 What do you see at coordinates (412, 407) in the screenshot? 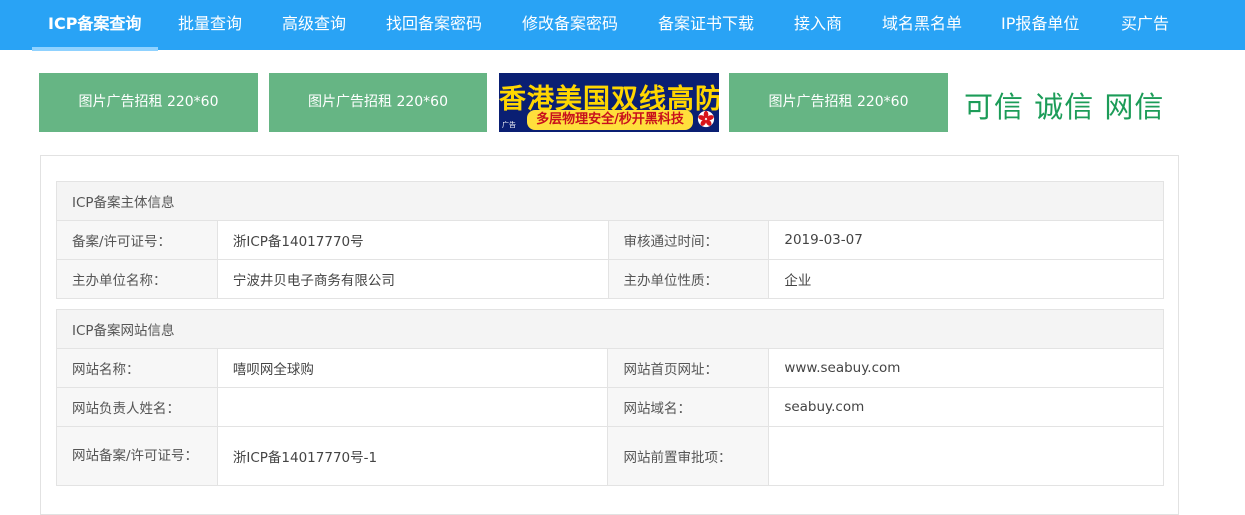
I see `site-owner-value` at bounding box center [412, 407].